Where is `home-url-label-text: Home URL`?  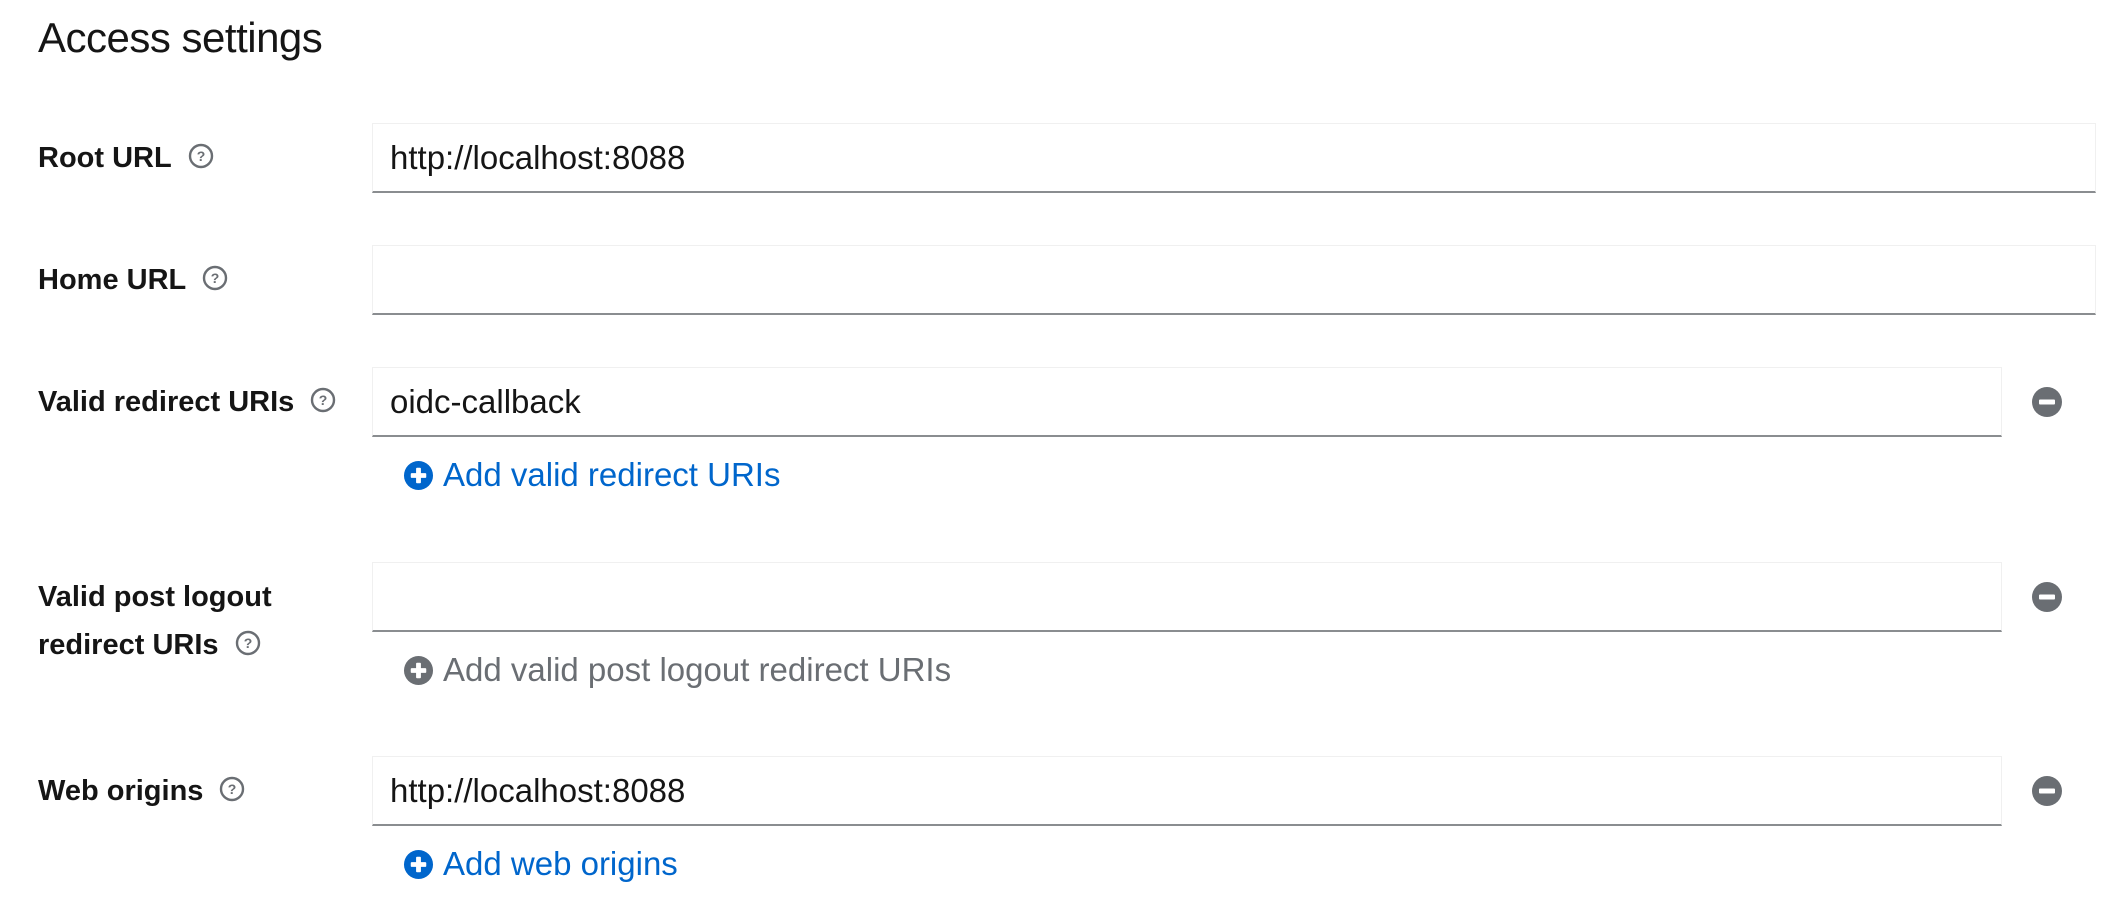
home-url-label-text: Home URL is located at coordinates (112, 280).